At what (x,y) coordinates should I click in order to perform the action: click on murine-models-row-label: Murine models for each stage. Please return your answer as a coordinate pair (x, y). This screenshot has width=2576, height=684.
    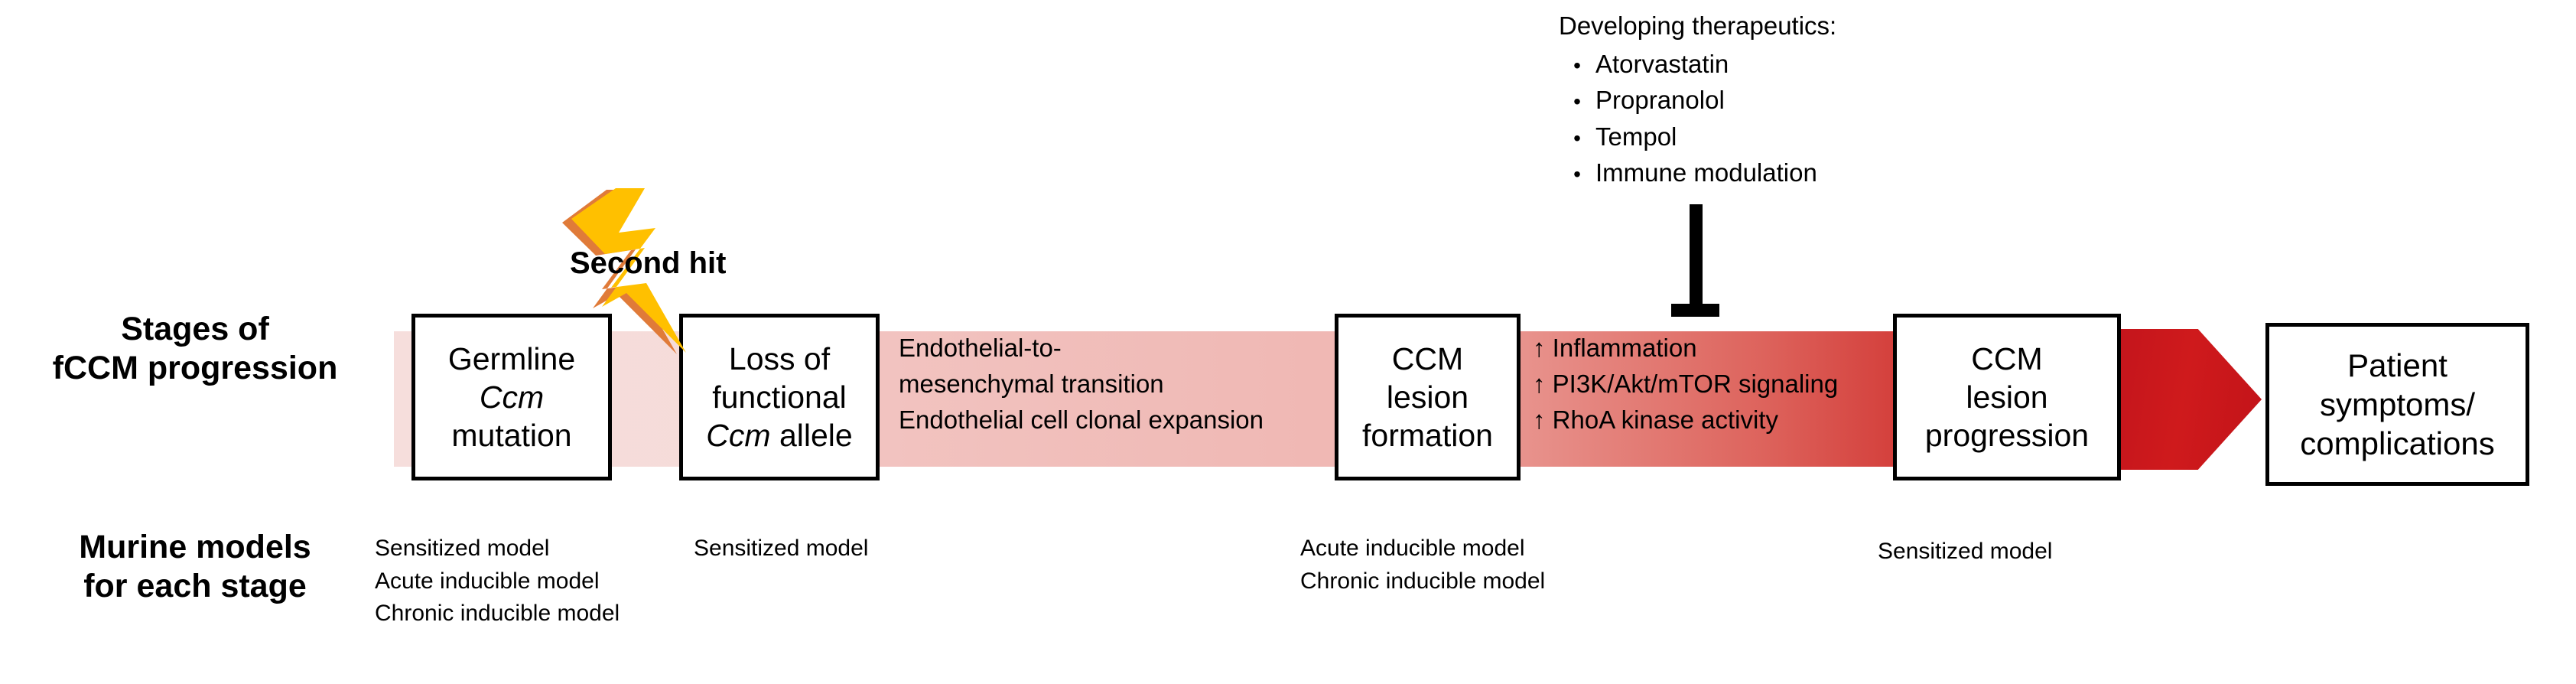
    Looking at the image, I should click on (195, 566).